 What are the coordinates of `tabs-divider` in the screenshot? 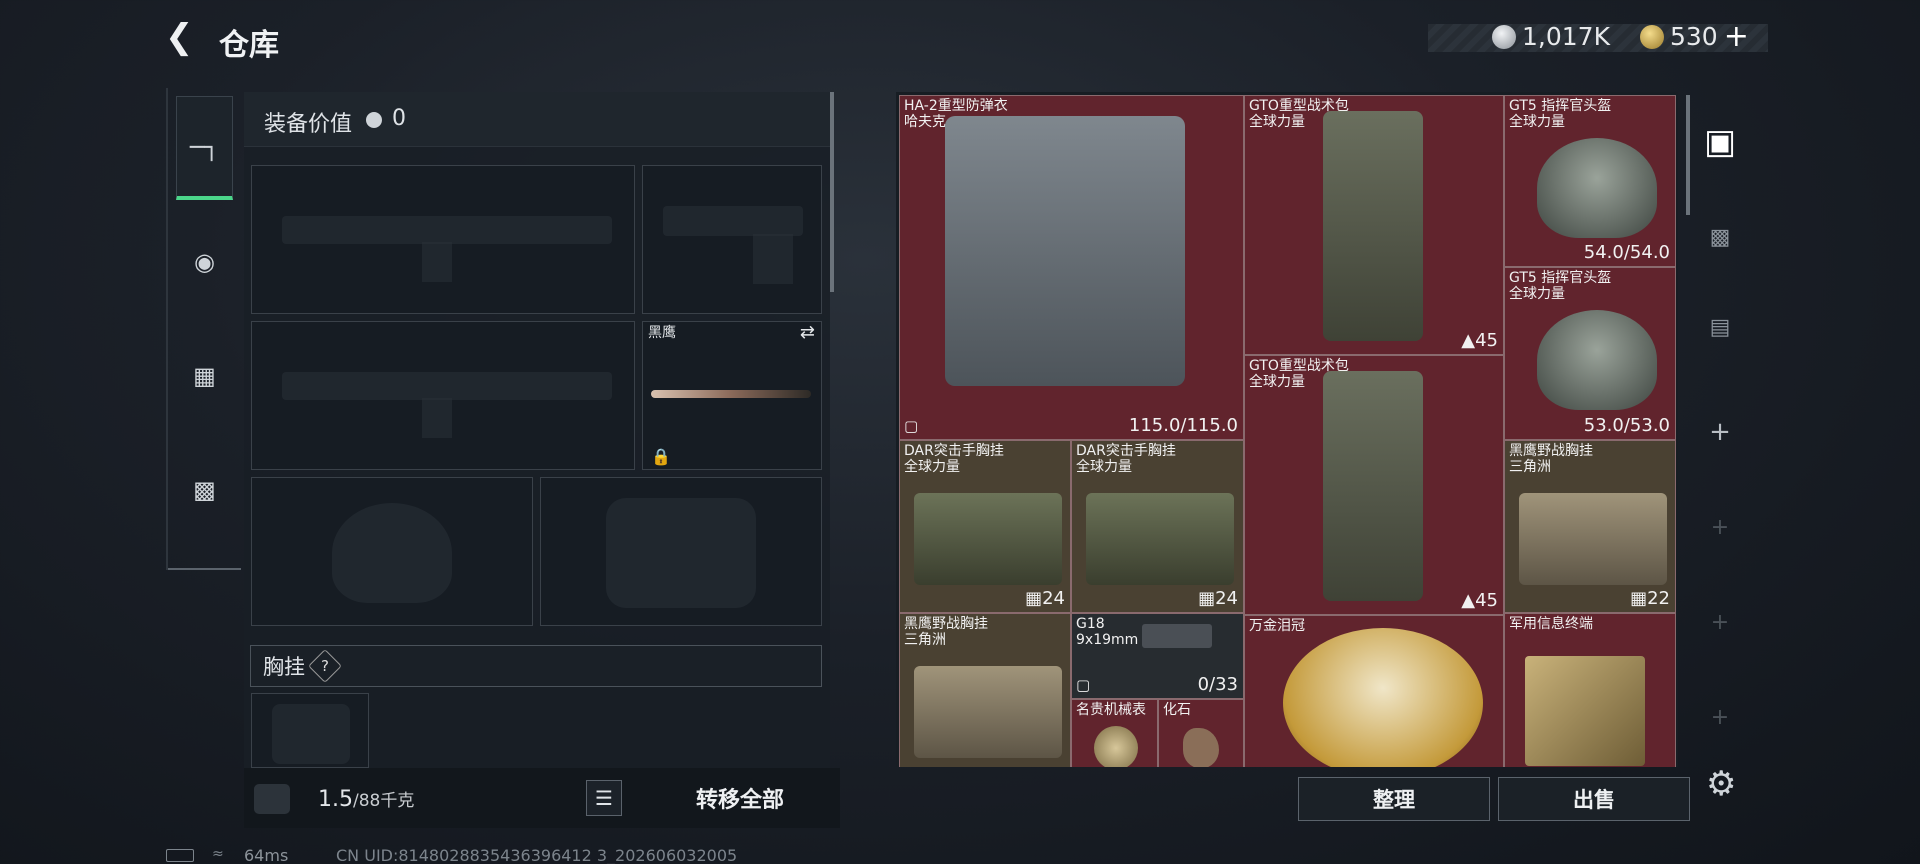 It's located at (204, 569).